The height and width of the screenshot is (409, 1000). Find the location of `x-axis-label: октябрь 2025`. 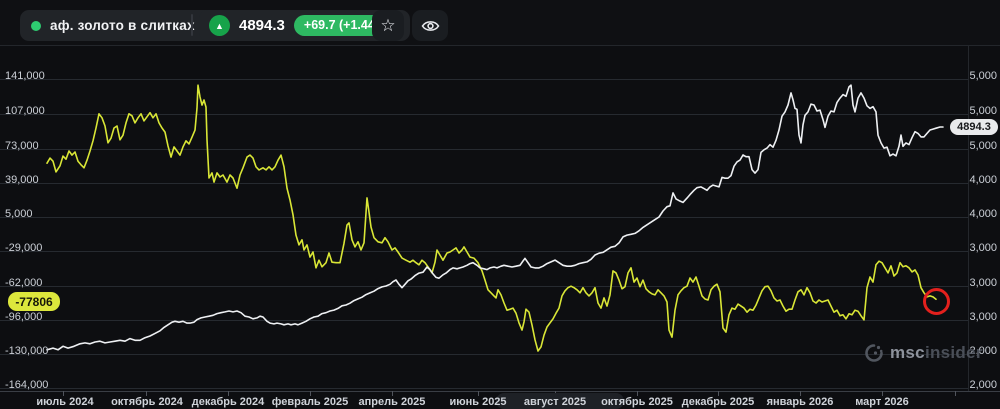

x-axis-label: октябрь 2025 is located at coordinates (637, 402).